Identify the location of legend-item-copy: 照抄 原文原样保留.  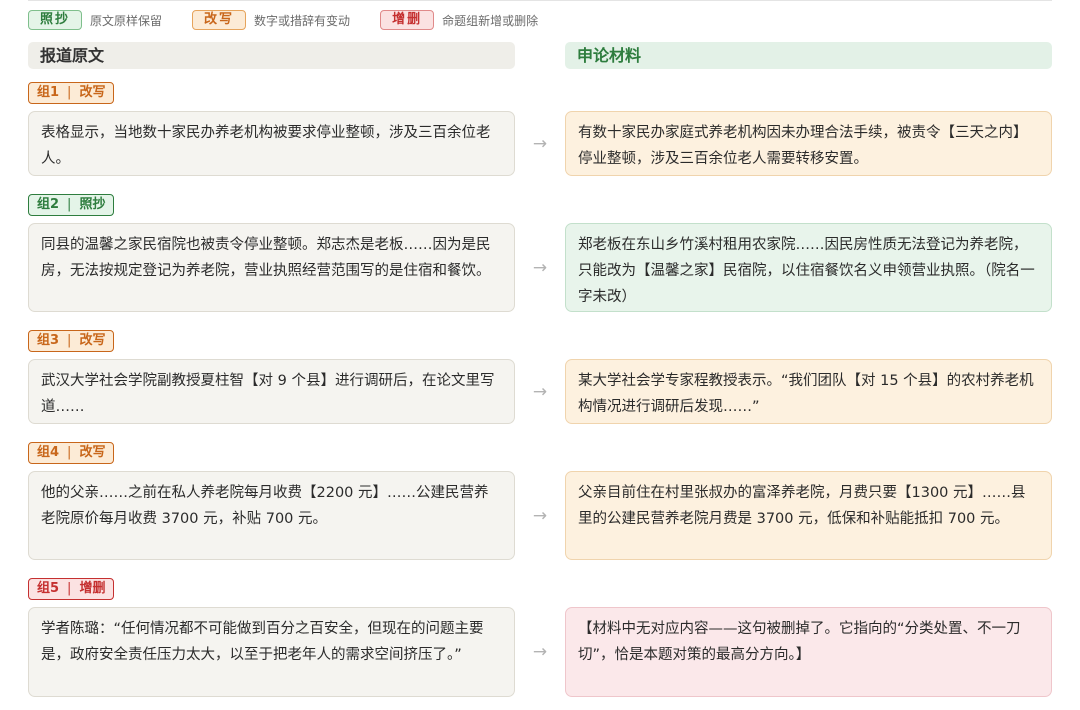
(95, 20).